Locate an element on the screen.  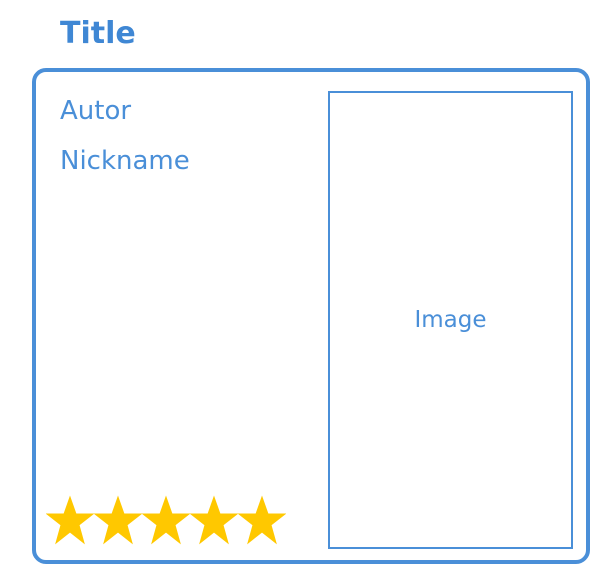
page-title: Title is located at coordinates (98, 33).